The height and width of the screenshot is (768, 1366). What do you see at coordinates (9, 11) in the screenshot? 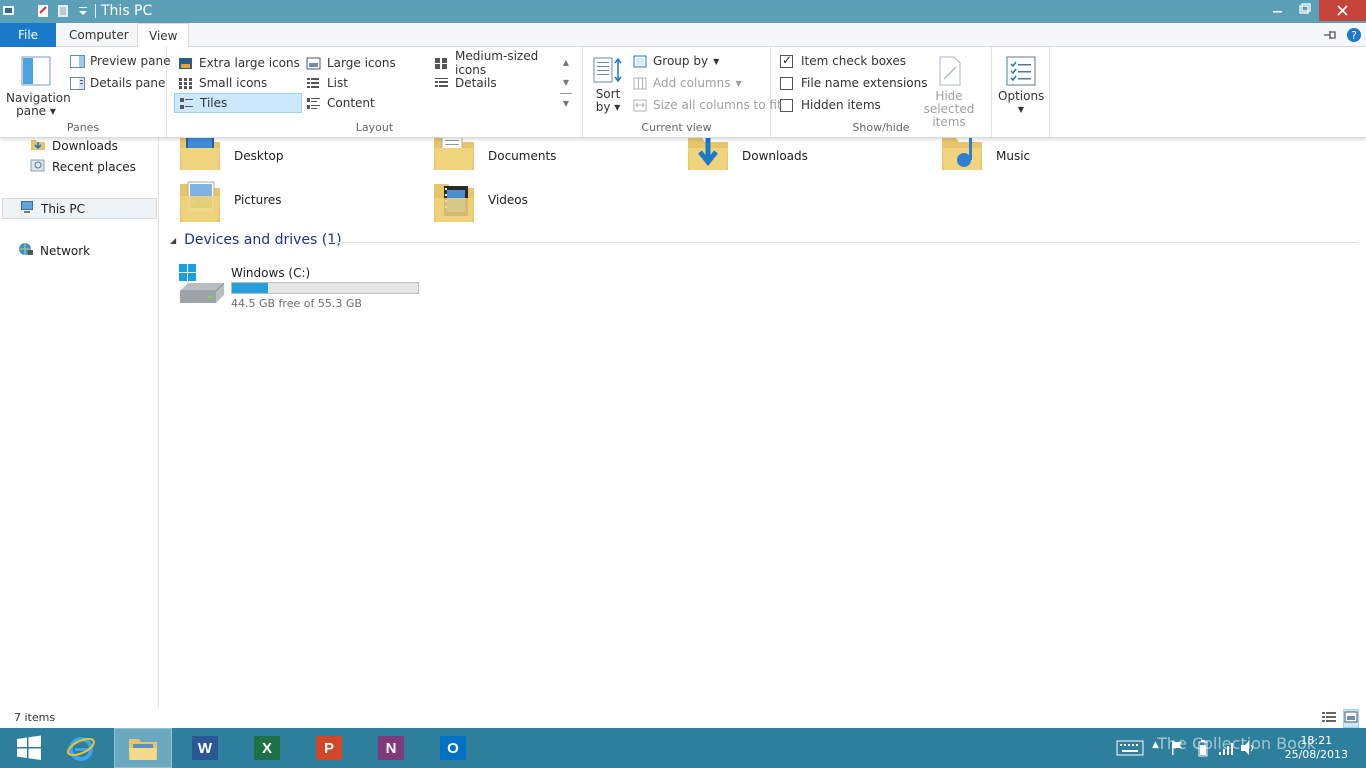
I see `window-menu-icon` at bounding box center [9, 11].